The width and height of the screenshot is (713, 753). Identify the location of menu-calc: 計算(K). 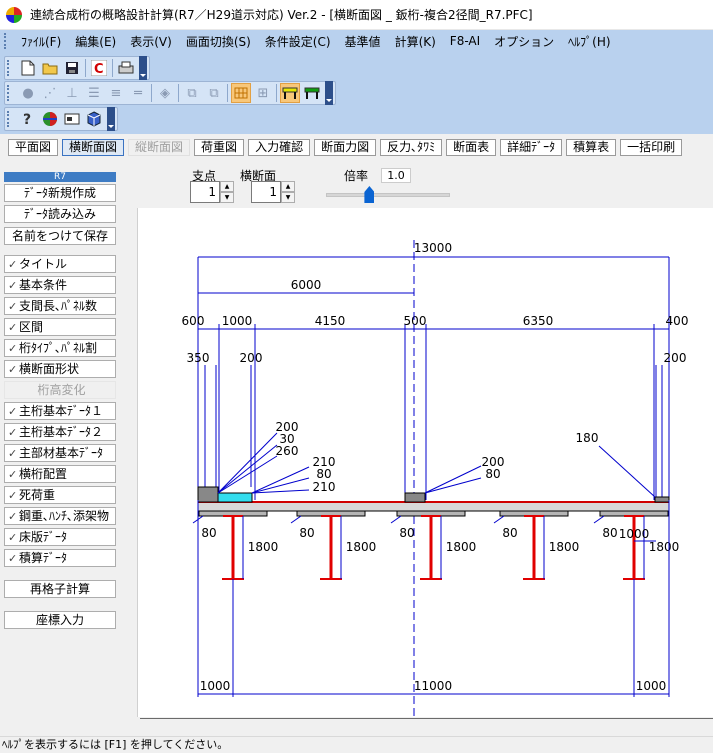
(415, 41).